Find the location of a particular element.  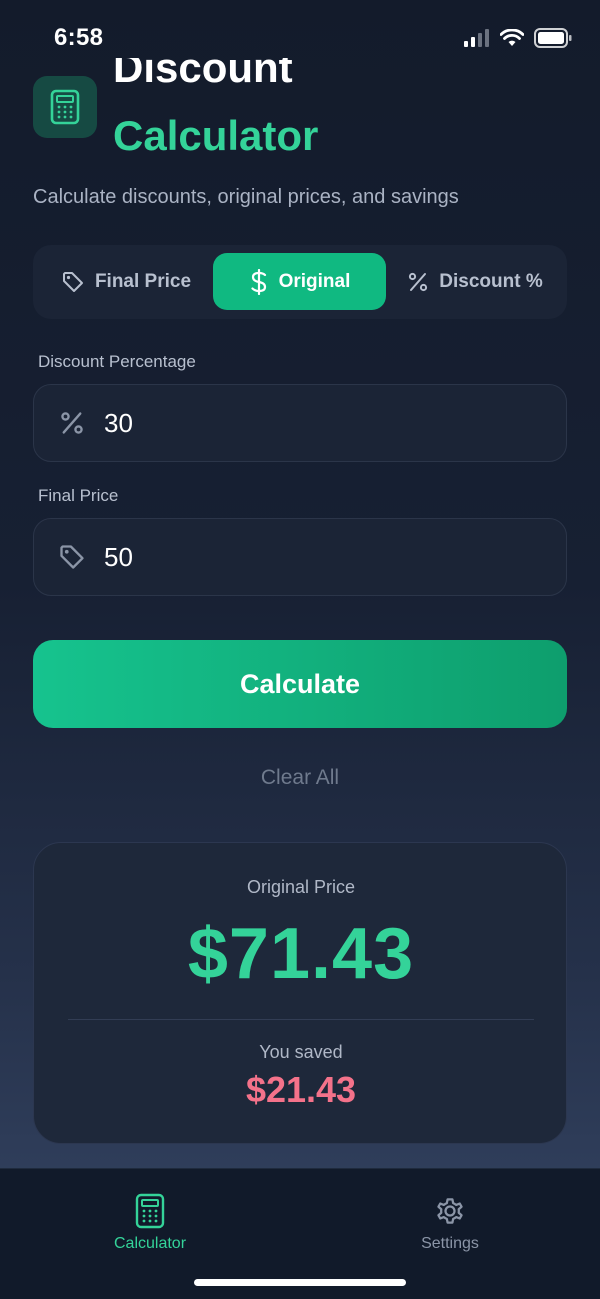

tab-original: Original is located at coordinates (299, 281).